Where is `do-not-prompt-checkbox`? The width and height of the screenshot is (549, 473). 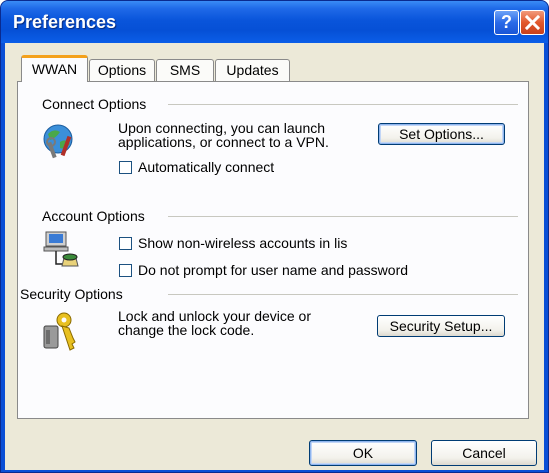
do-not-prompt-checkbox is located at coordinates (125, 270).